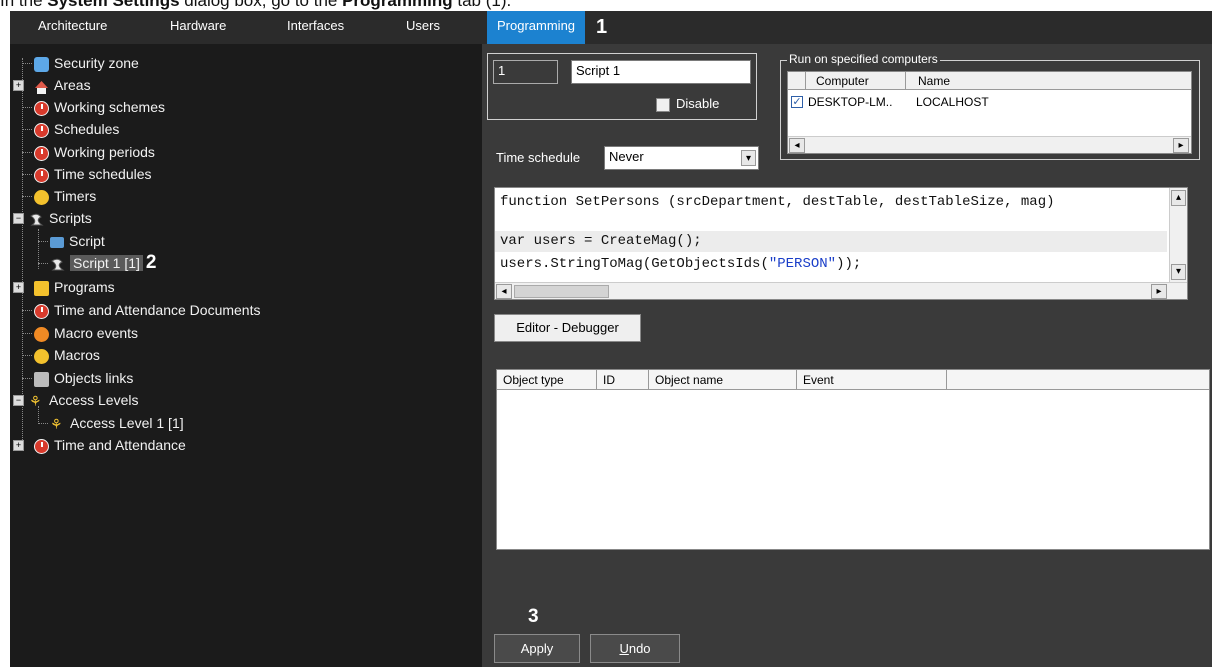  Describe the element at coordinates (536, 27) in the screenshot. I see `tab-programming: Programming` at that location.